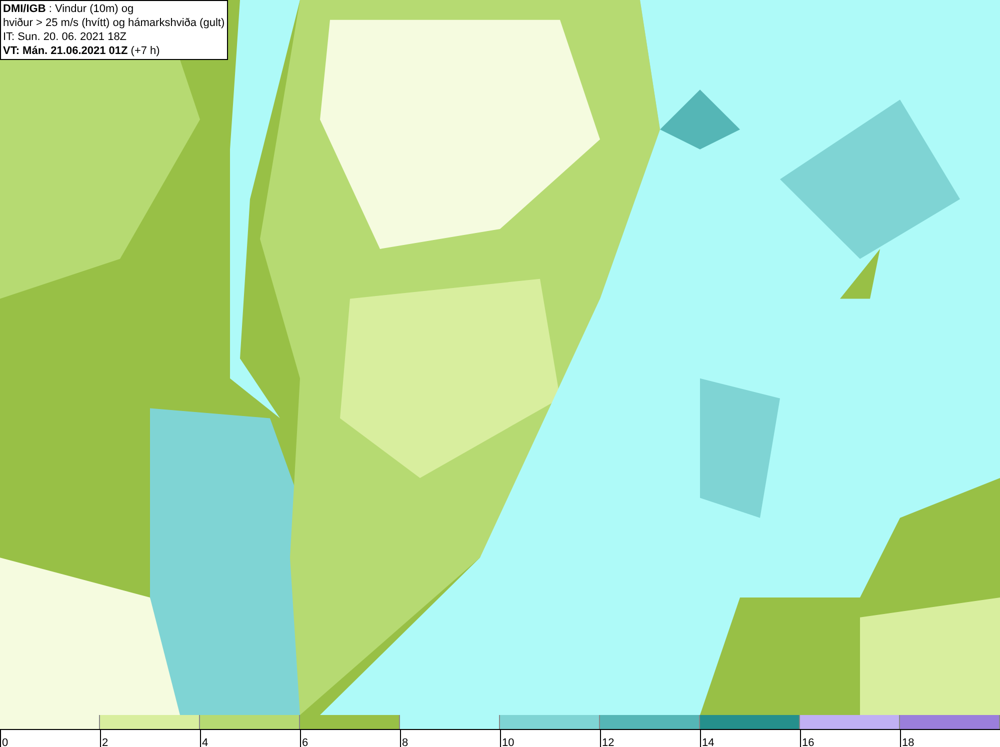 The image size is (1000, 747). Describe the element at coordinates (4, 742) in the screenshot. I see `legend-tick-label: 0` at that location.